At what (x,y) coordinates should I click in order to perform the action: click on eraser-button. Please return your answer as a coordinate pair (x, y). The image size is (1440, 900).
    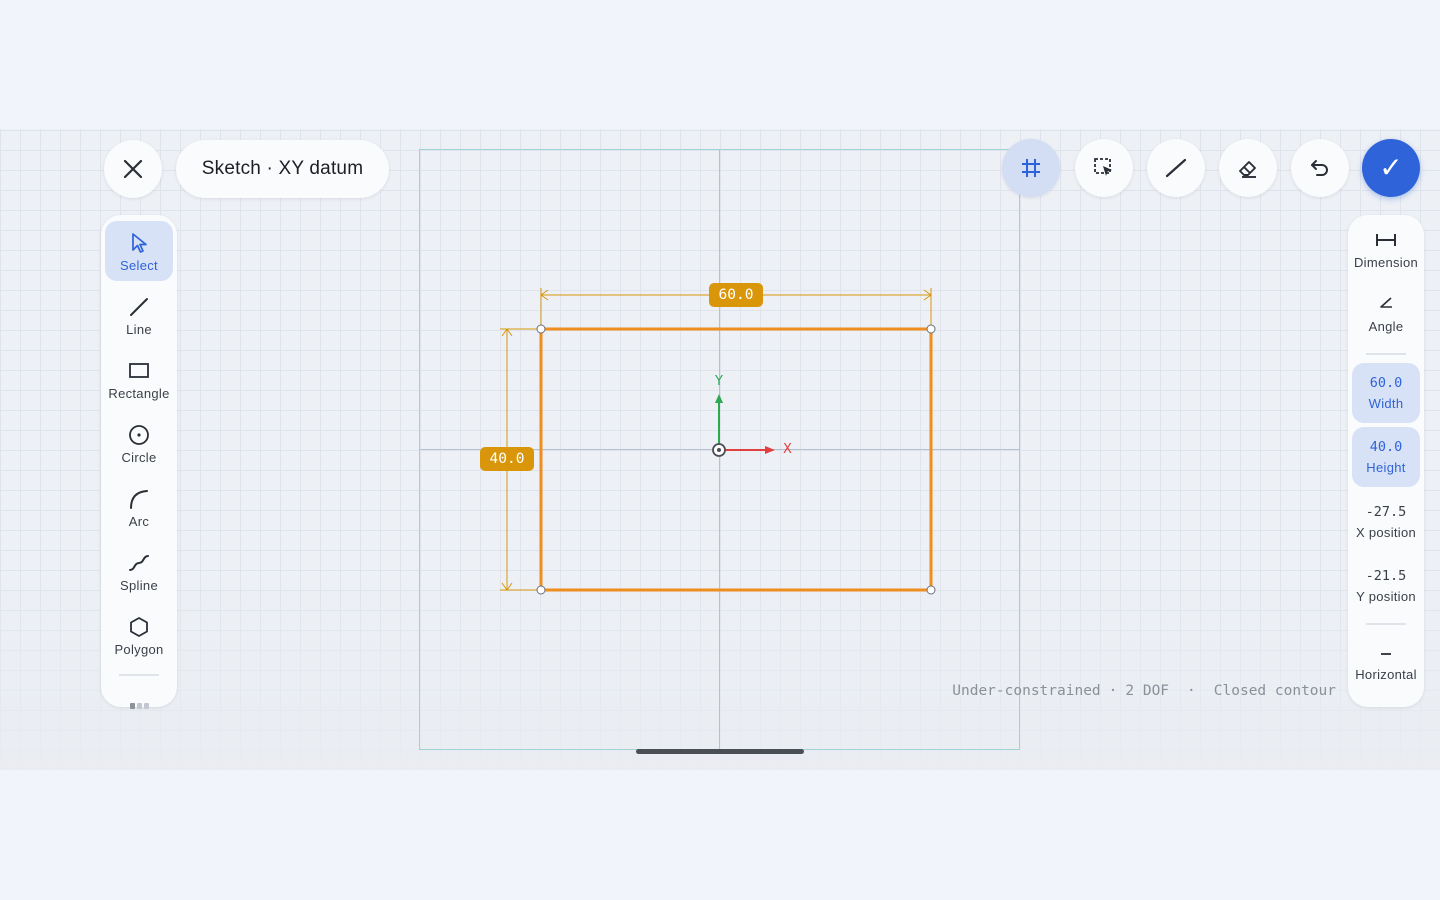
    Looking at the image, I should click on (1248, 168).